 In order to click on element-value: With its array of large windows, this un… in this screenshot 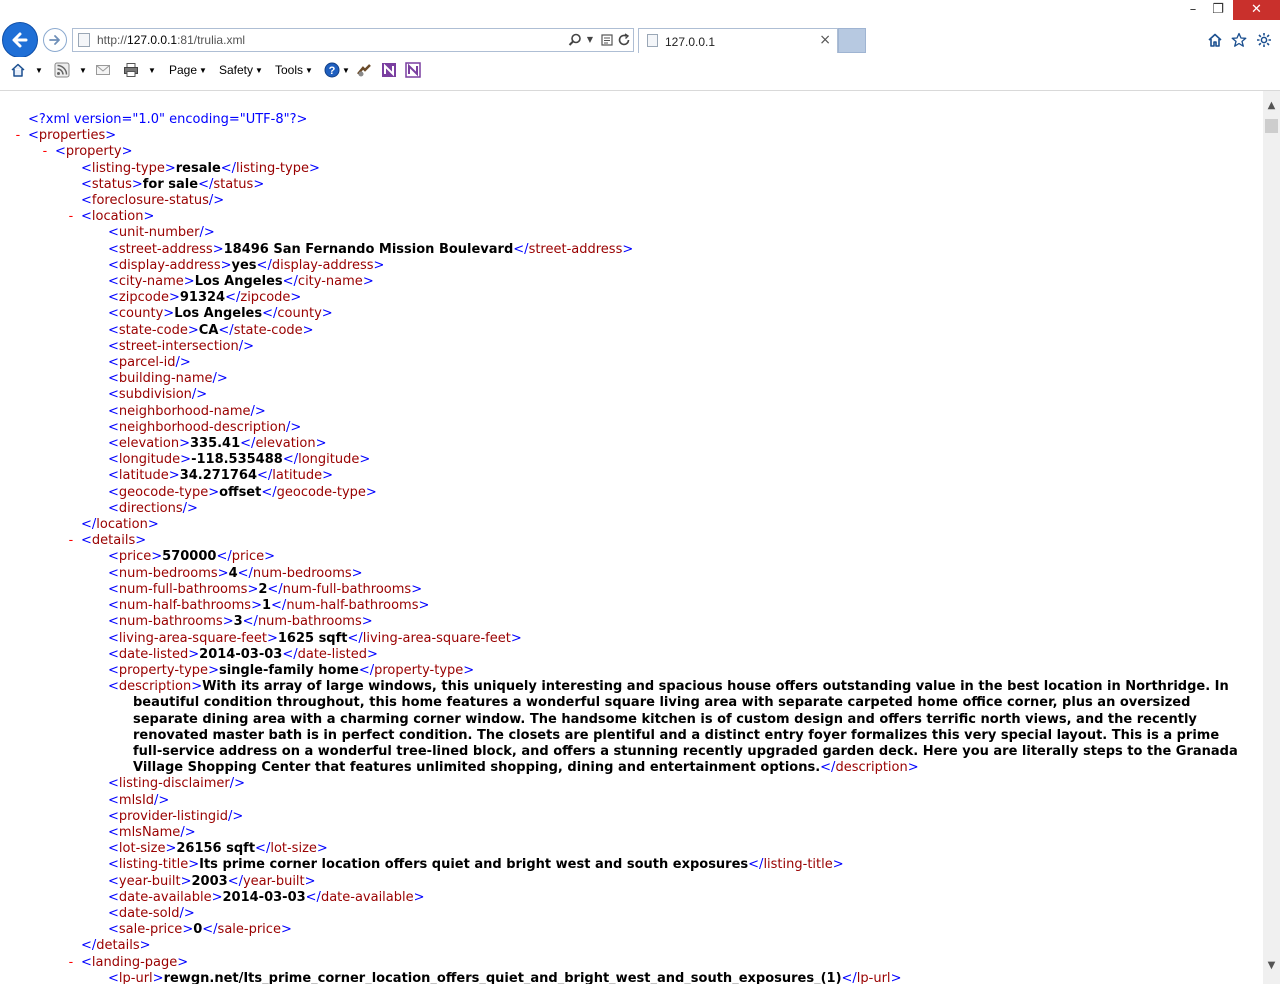, I will do `click(685, 727)`.